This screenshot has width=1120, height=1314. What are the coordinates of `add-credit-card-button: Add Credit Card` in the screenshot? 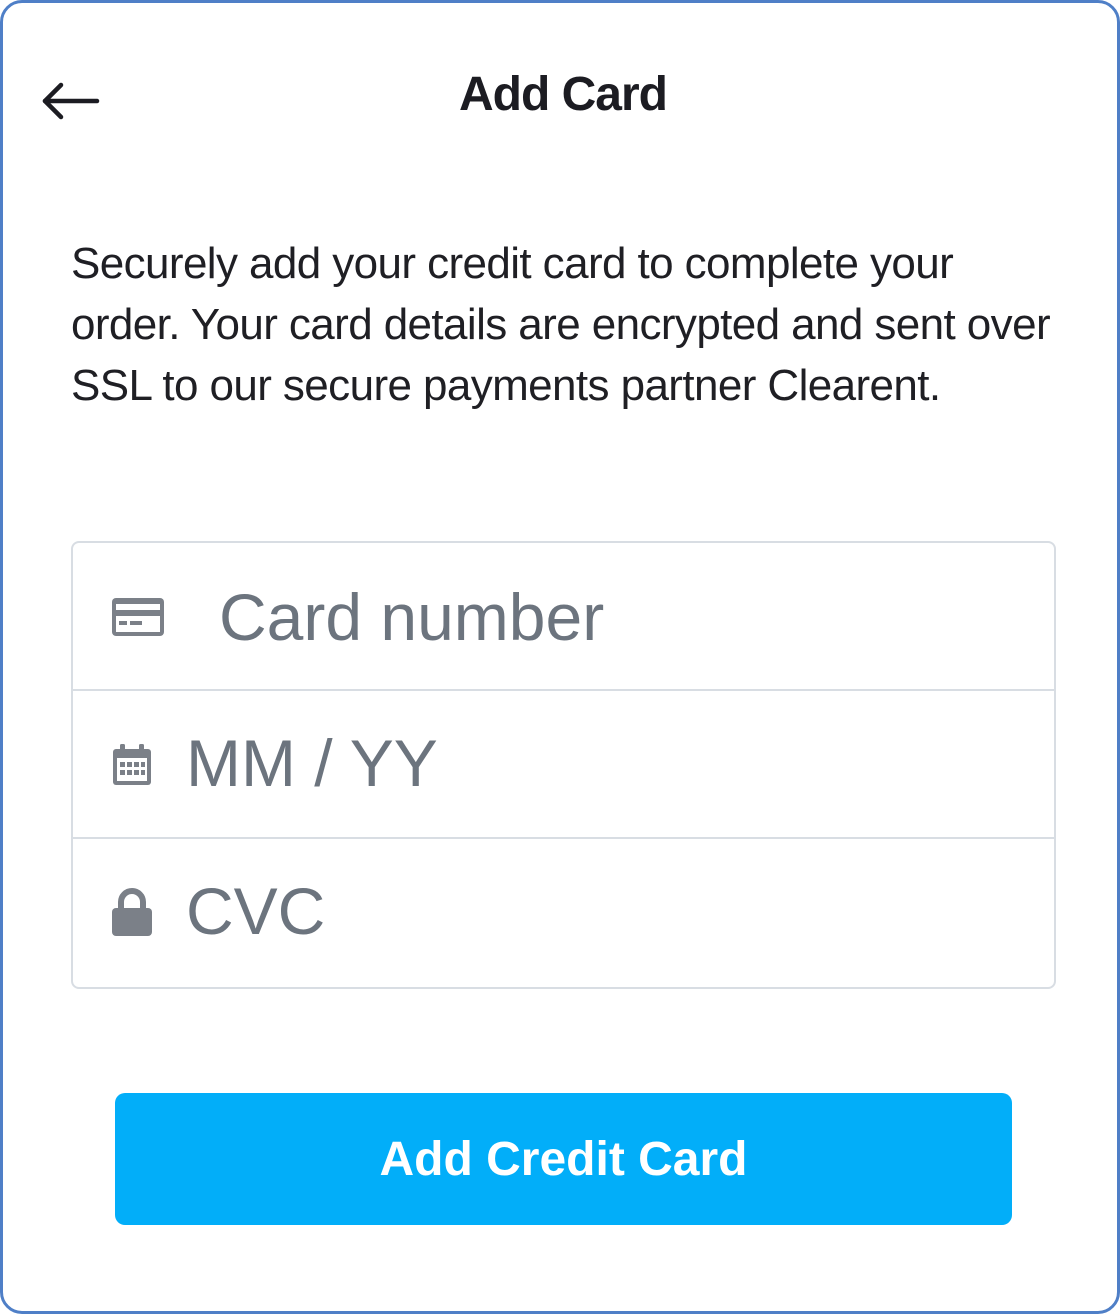 It's located at (563, 1159).